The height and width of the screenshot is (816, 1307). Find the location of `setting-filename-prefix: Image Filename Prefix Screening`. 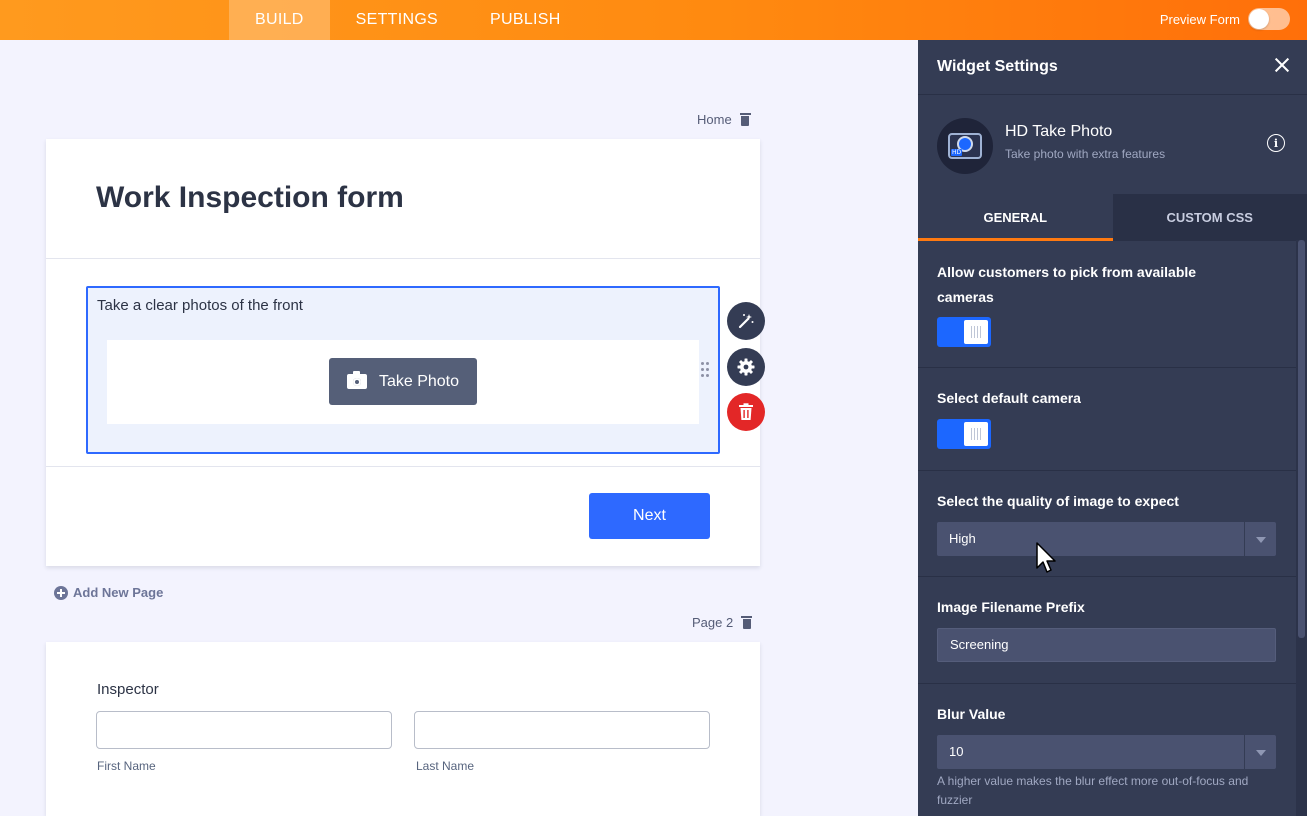

setting-filename-prefix: Image Filename Prefix Screening is located at coordinates (1107, 630).